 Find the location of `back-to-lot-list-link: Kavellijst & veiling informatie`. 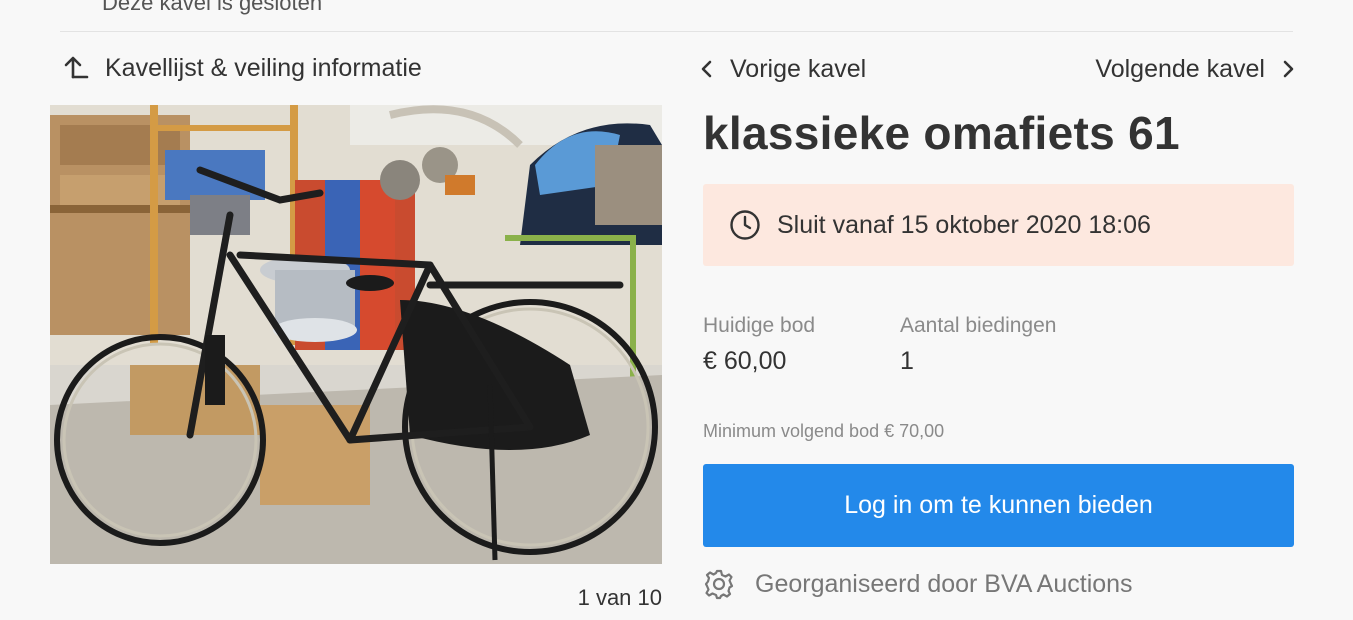

back-to-lot-list-link: Kavellijst & veiling informatie is located at coordinates (241, 68).